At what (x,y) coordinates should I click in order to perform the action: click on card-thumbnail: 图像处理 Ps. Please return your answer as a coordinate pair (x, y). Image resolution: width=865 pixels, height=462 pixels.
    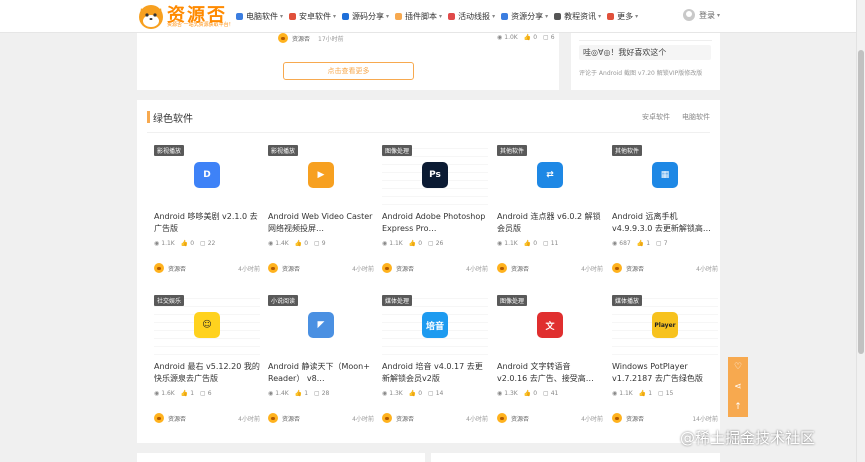
    Looking at the image, I should click on (435, 175).